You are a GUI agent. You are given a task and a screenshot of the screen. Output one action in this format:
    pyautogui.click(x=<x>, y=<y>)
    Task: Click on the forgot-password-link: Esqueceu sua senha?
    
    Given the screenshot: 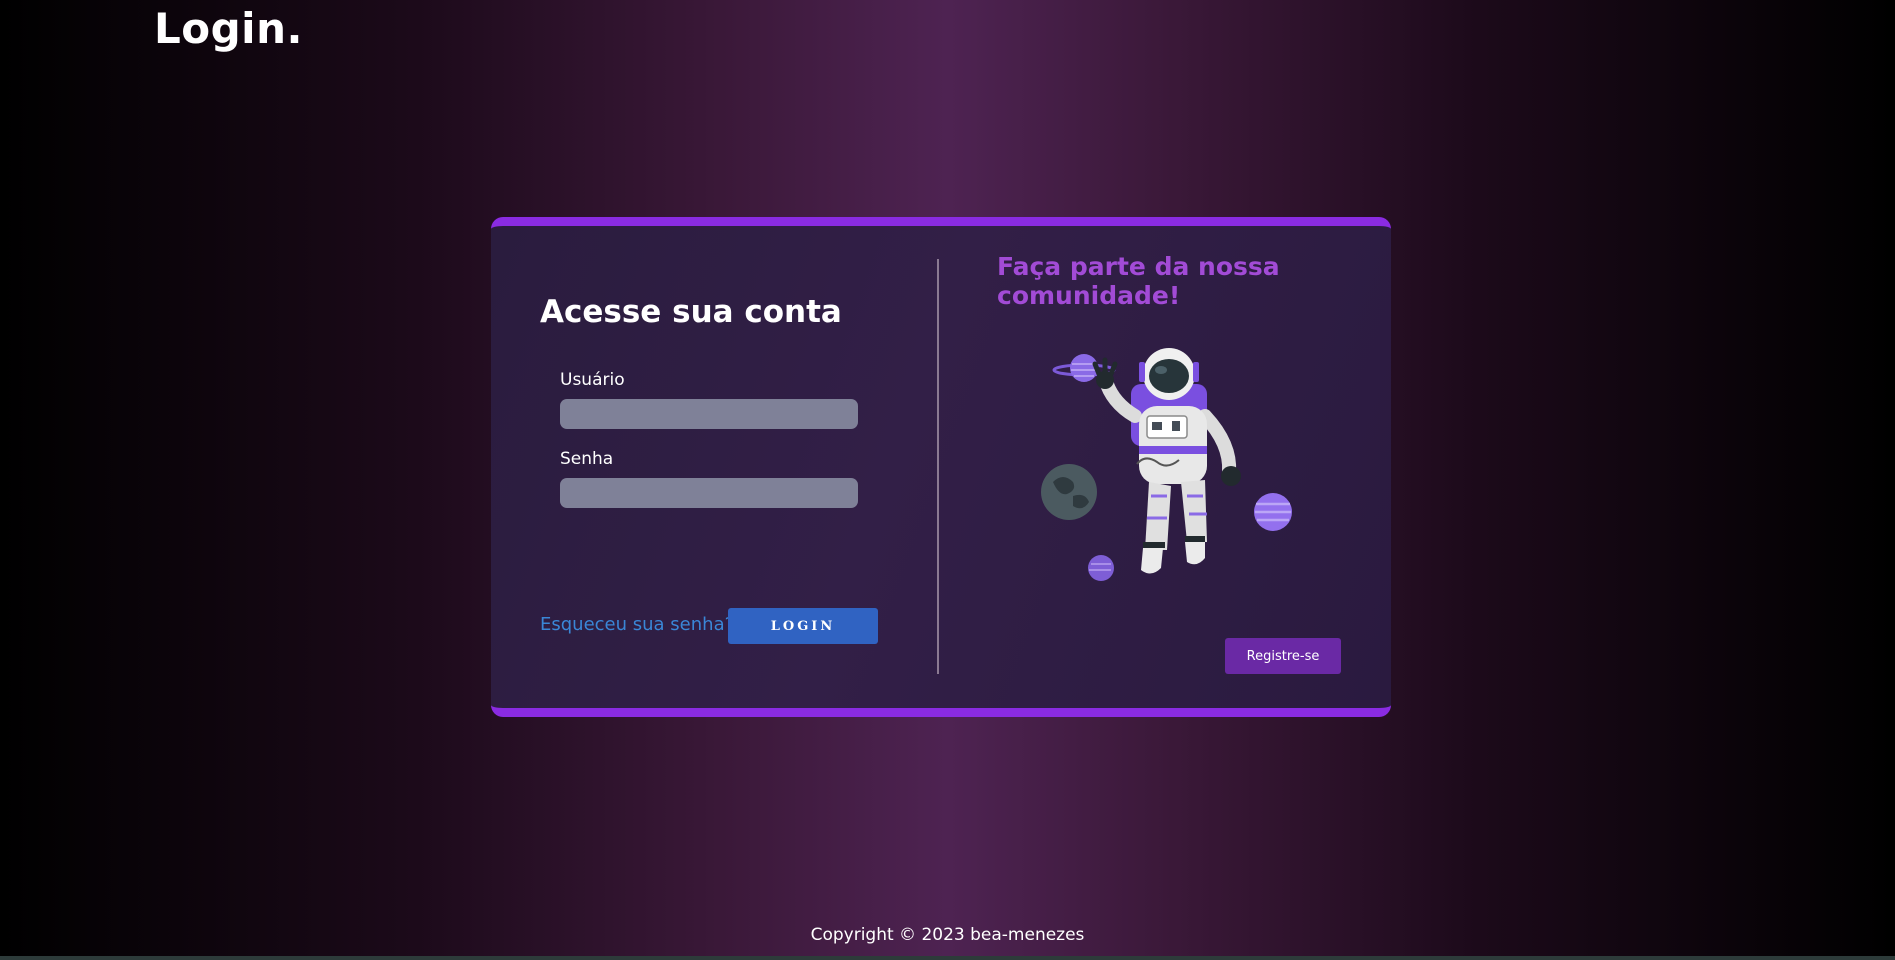 What is the action you would take?
    pyautogui.click(x=637, y=624)
    